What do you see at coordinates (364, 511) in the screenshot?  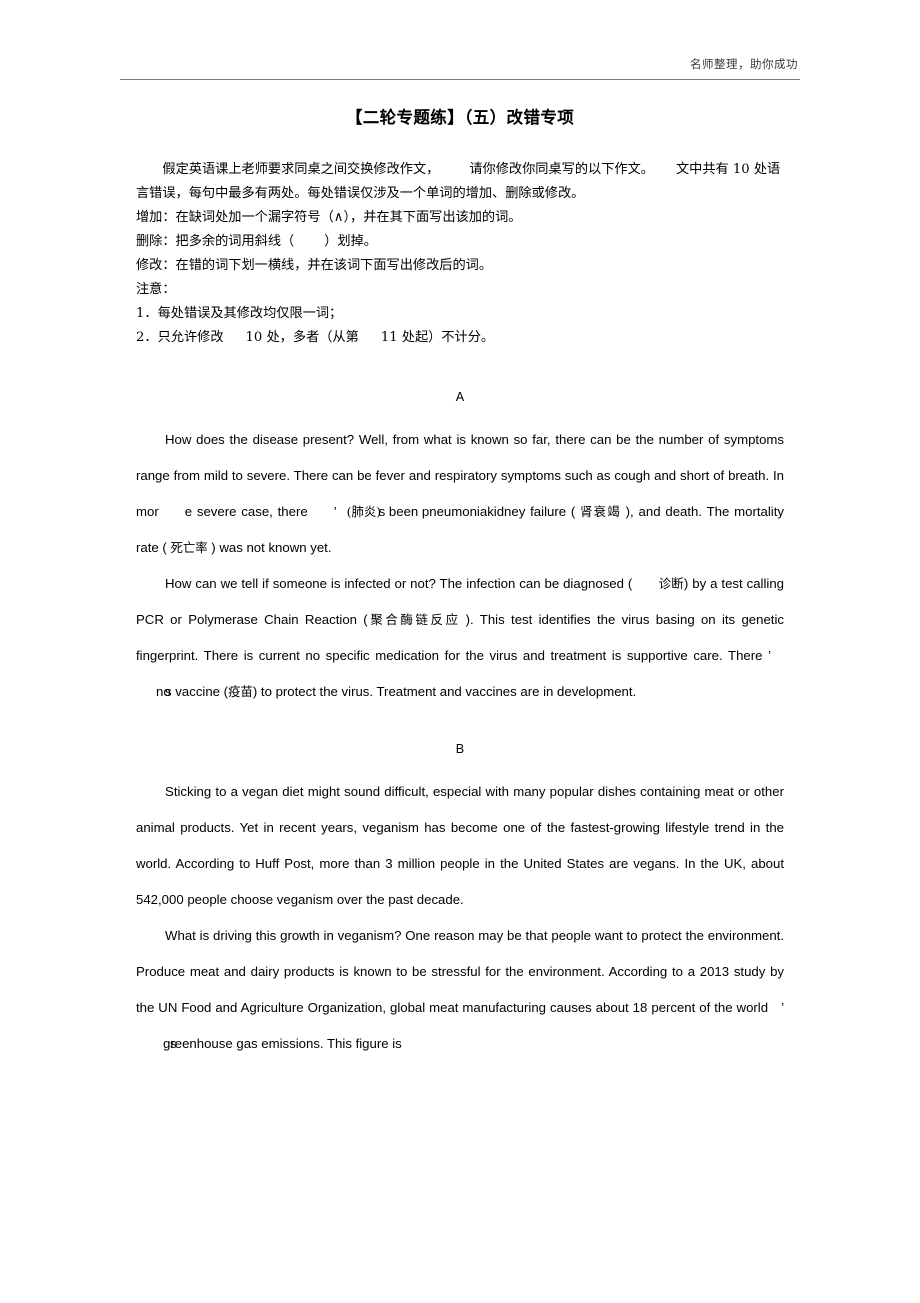 I see `passage-a-p1-gloss-pneumonia: (肺炎)` at bounding box center [364, 511].